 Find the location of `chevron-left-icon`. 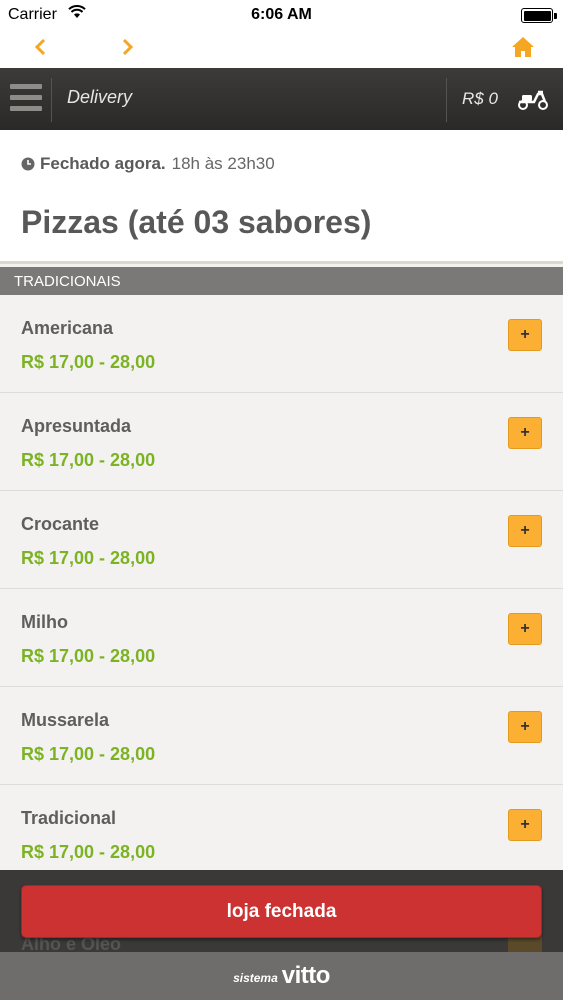

chevron-left-icon is located at coordinates (40, 47).